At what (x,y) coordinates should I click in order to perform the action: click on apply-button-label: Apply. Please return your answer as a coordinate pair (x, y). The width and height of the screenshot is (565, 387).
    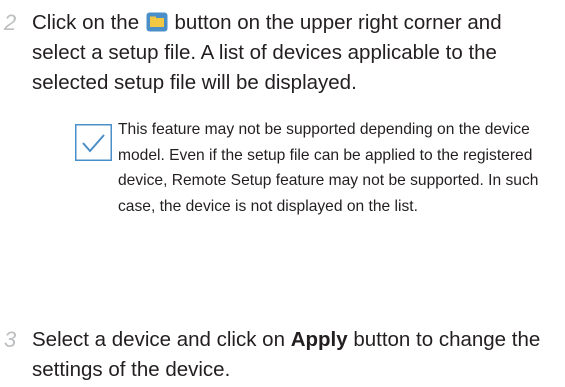
    Looking at the image, I should click on (319, 339).